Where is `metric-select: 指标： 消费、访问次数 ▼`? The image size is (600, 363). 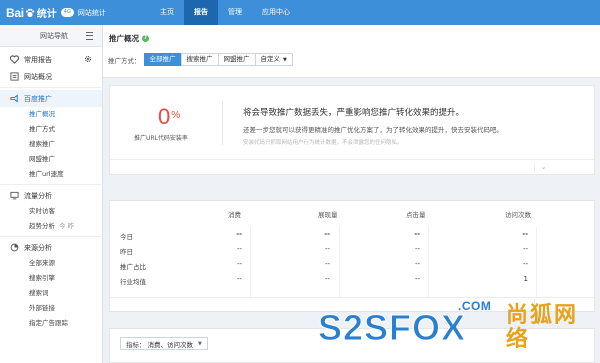
metric-select: 指标： 消费、访问次数 ▼ is located at coordinates (164, 343).